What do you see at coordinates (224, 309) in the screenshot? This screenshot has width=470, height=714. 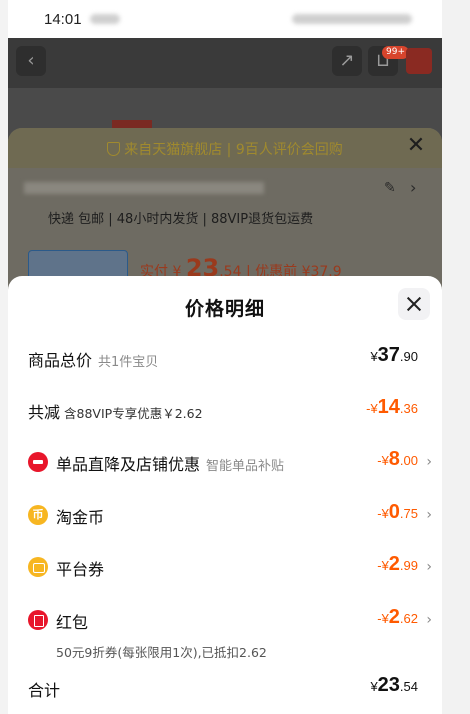 I see `sheet-title: 价格明细` at bounding box center [224, 309].